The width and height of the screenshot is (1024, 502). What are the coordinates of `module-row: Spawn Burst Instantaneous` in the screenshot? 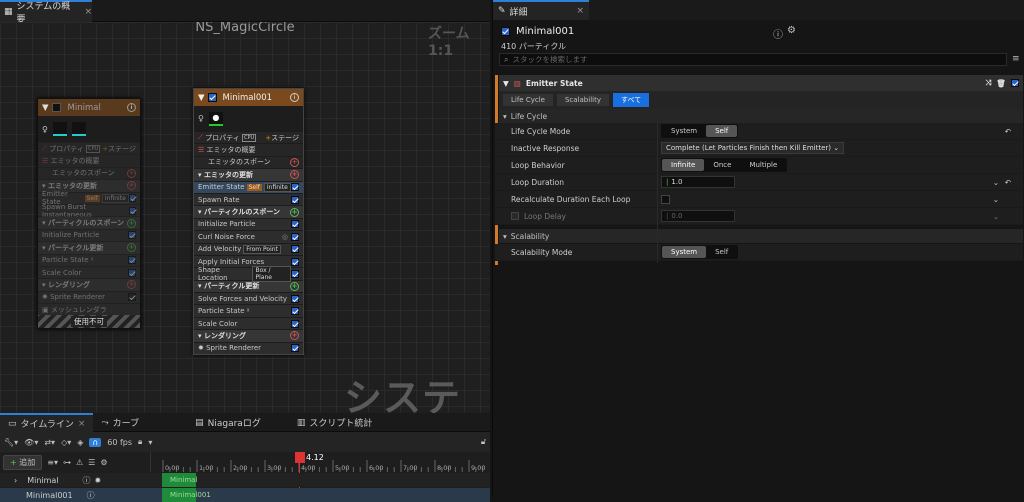 It's located at (89, 211).